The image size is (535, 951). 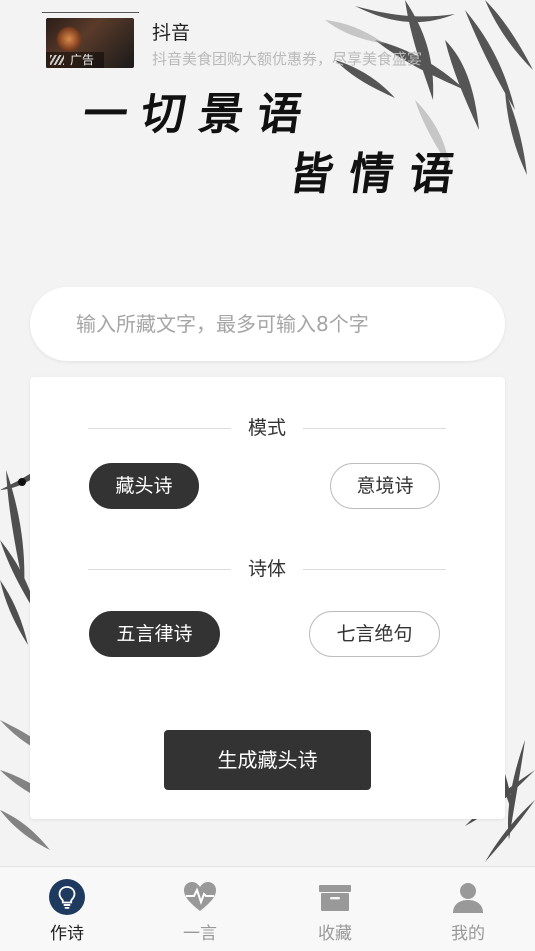 I want to click on user-icon, so click(x=468, y=898).